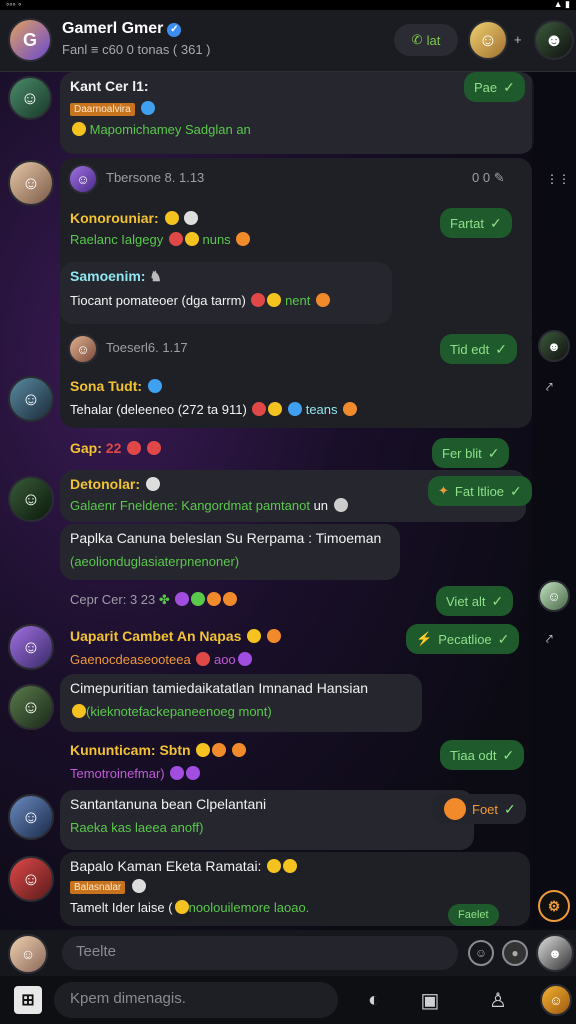 The height and width of the screenshot is (1024, 576). What do you see at coordinates (515, 953) in the screenshot?
I see `sticker-icon: ●` at bounding box center [515, 953].